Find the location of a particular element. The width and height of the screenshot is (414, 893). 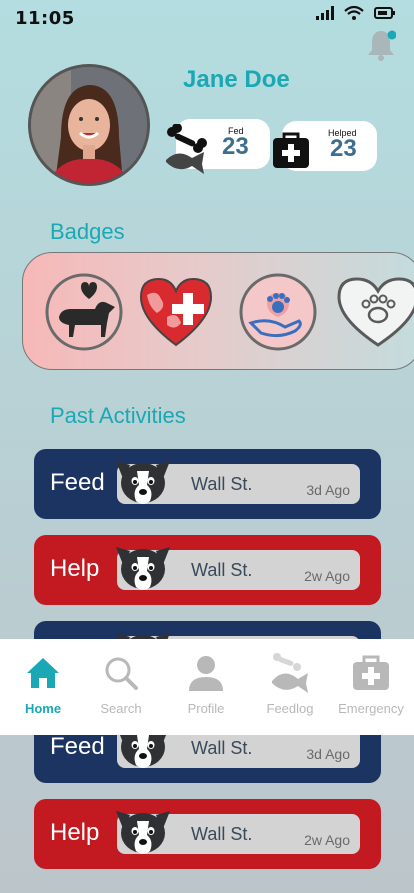

nav-search-label: Search is located at coordinates (121, 708).